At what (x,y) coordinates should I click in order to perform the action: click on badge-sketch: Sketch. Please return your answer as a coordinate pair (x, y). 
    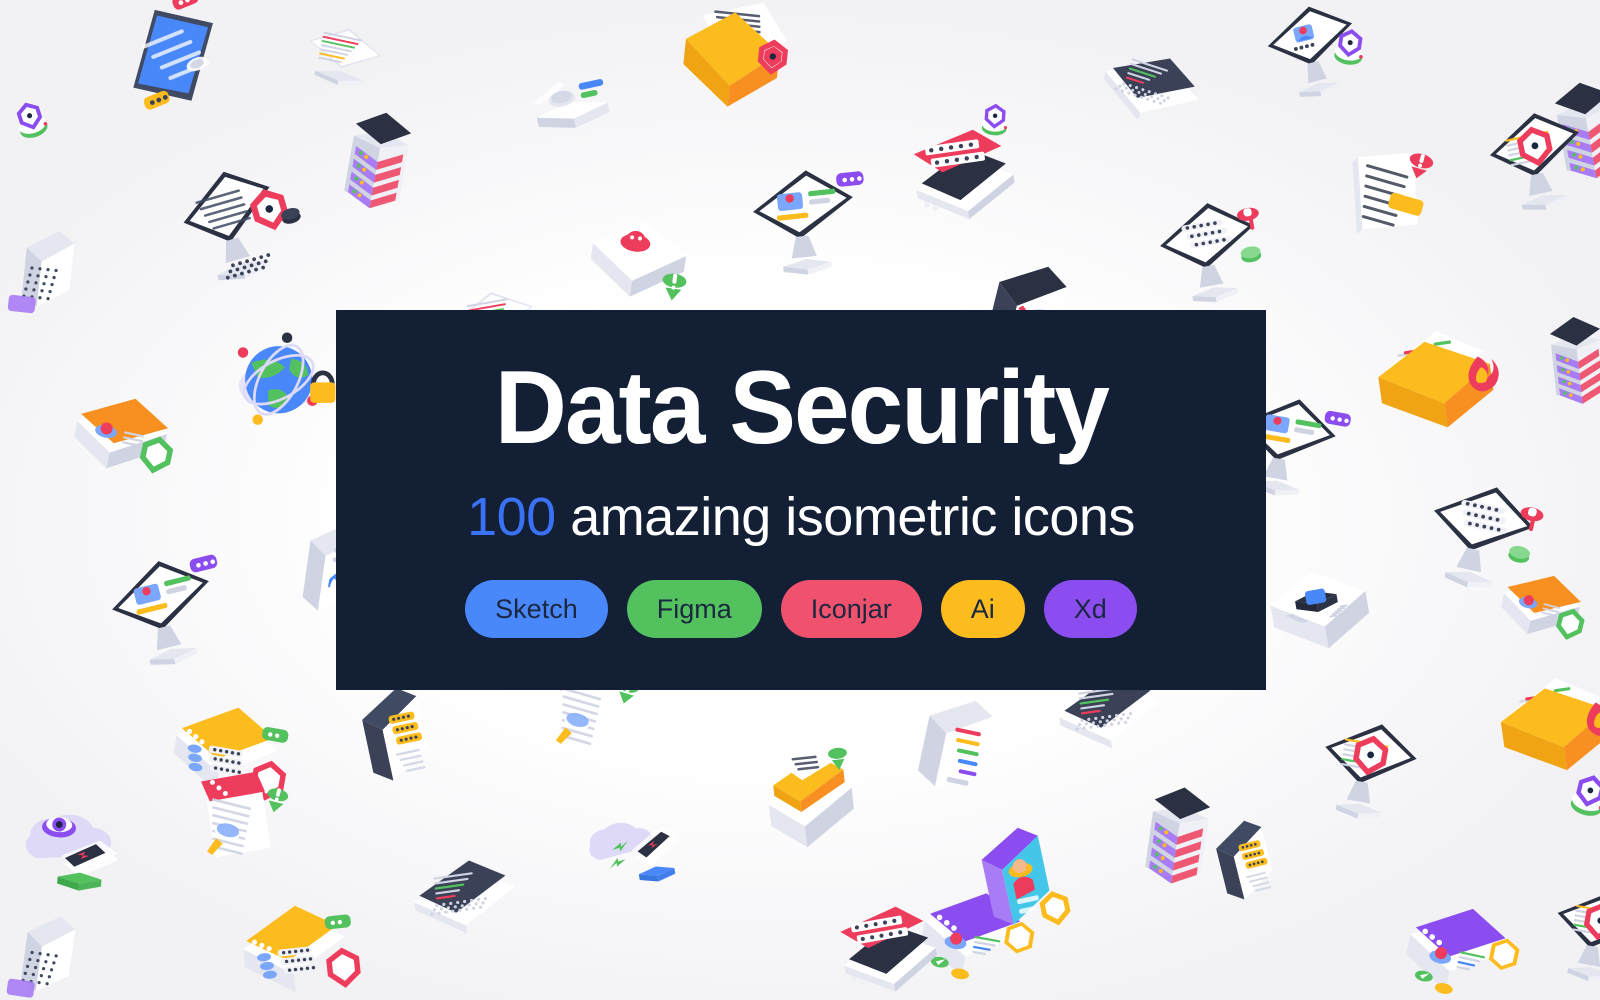
    Looking at the image, I should click on (536, 609).